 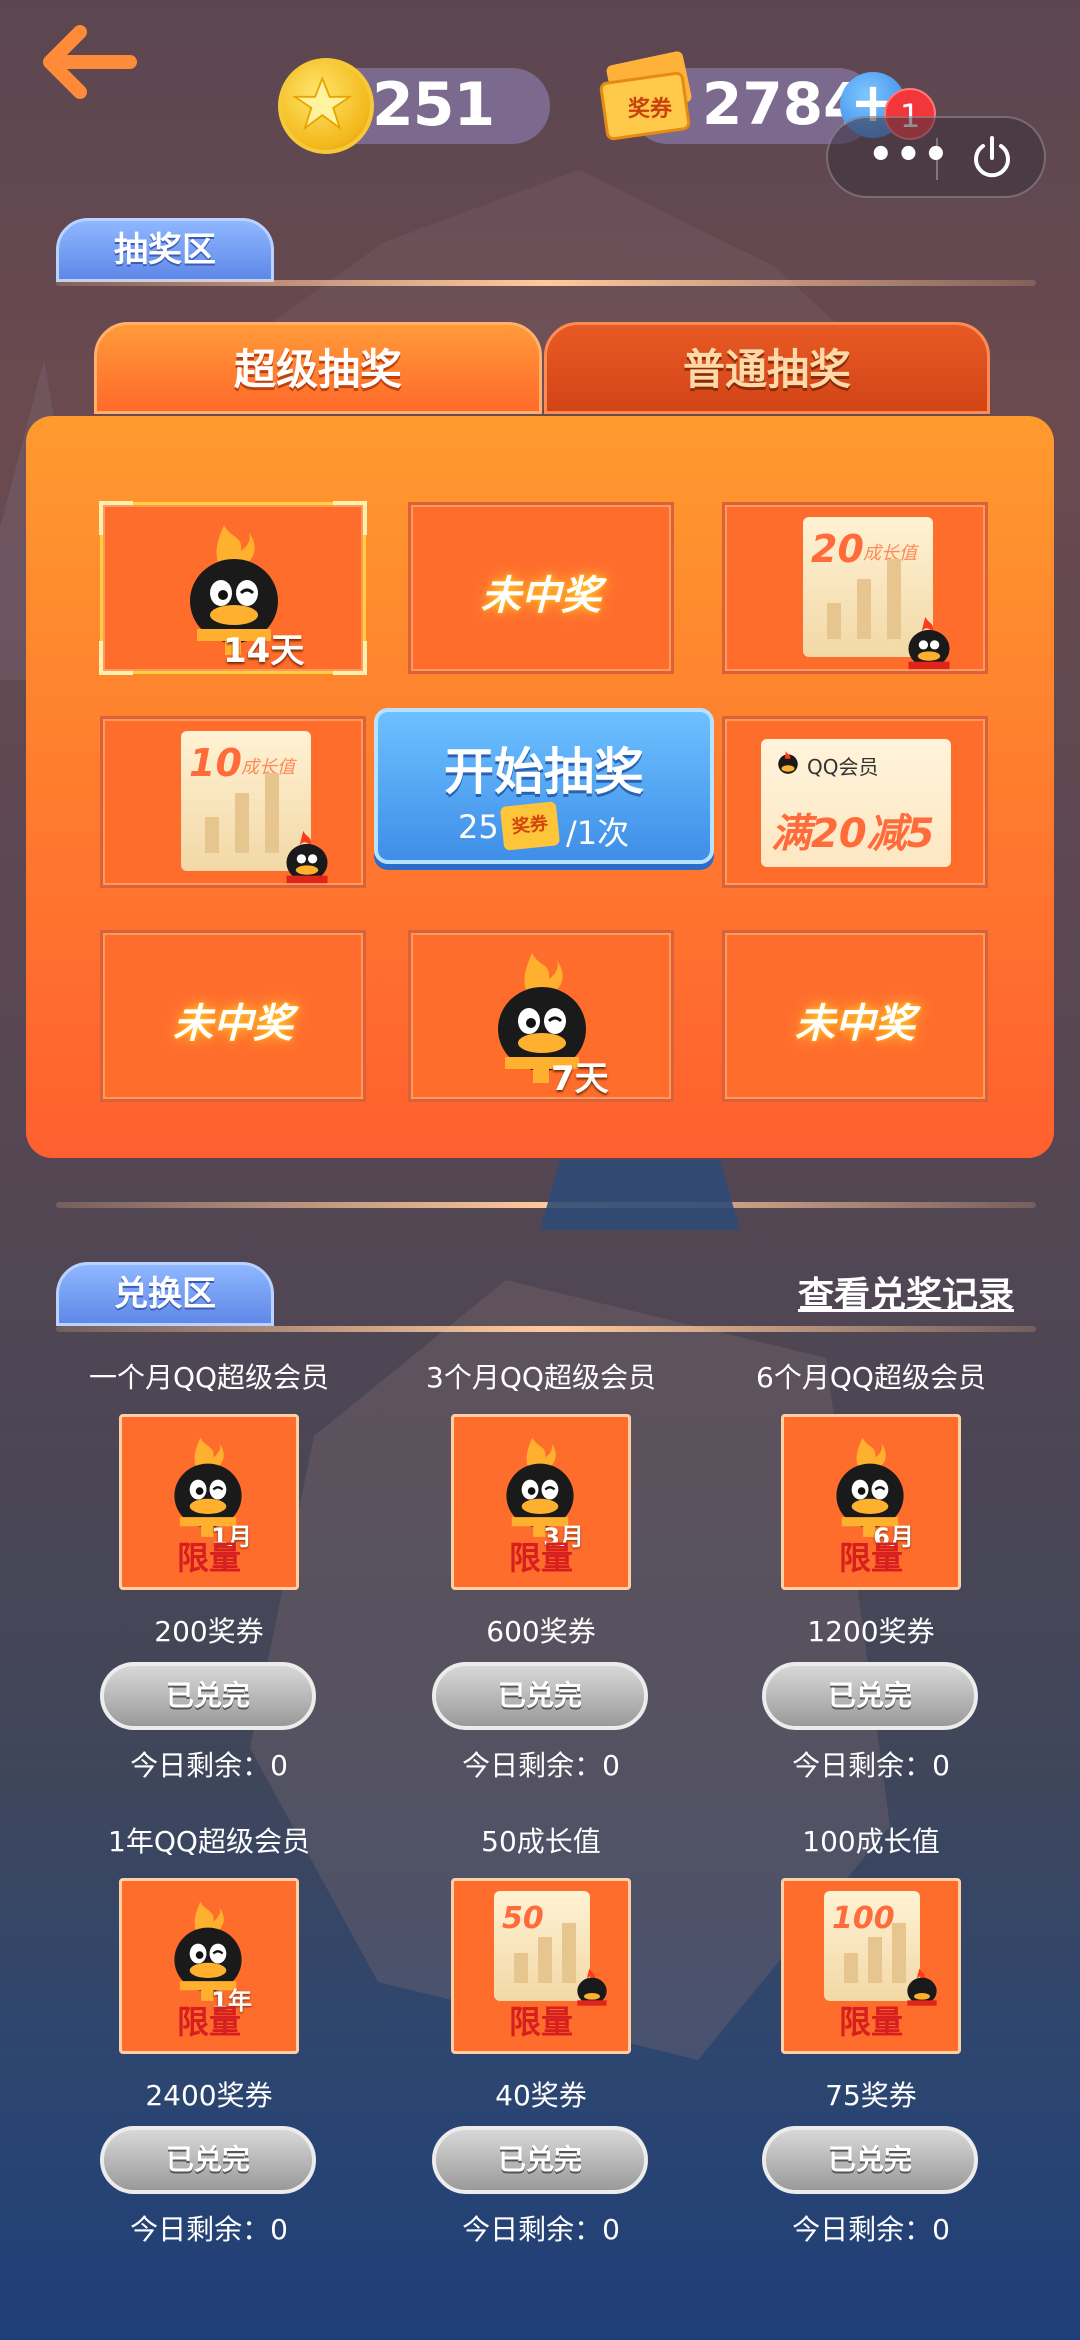 I want to click on exchange-item-price: 1200奖券, so click(x=871, y=1631).